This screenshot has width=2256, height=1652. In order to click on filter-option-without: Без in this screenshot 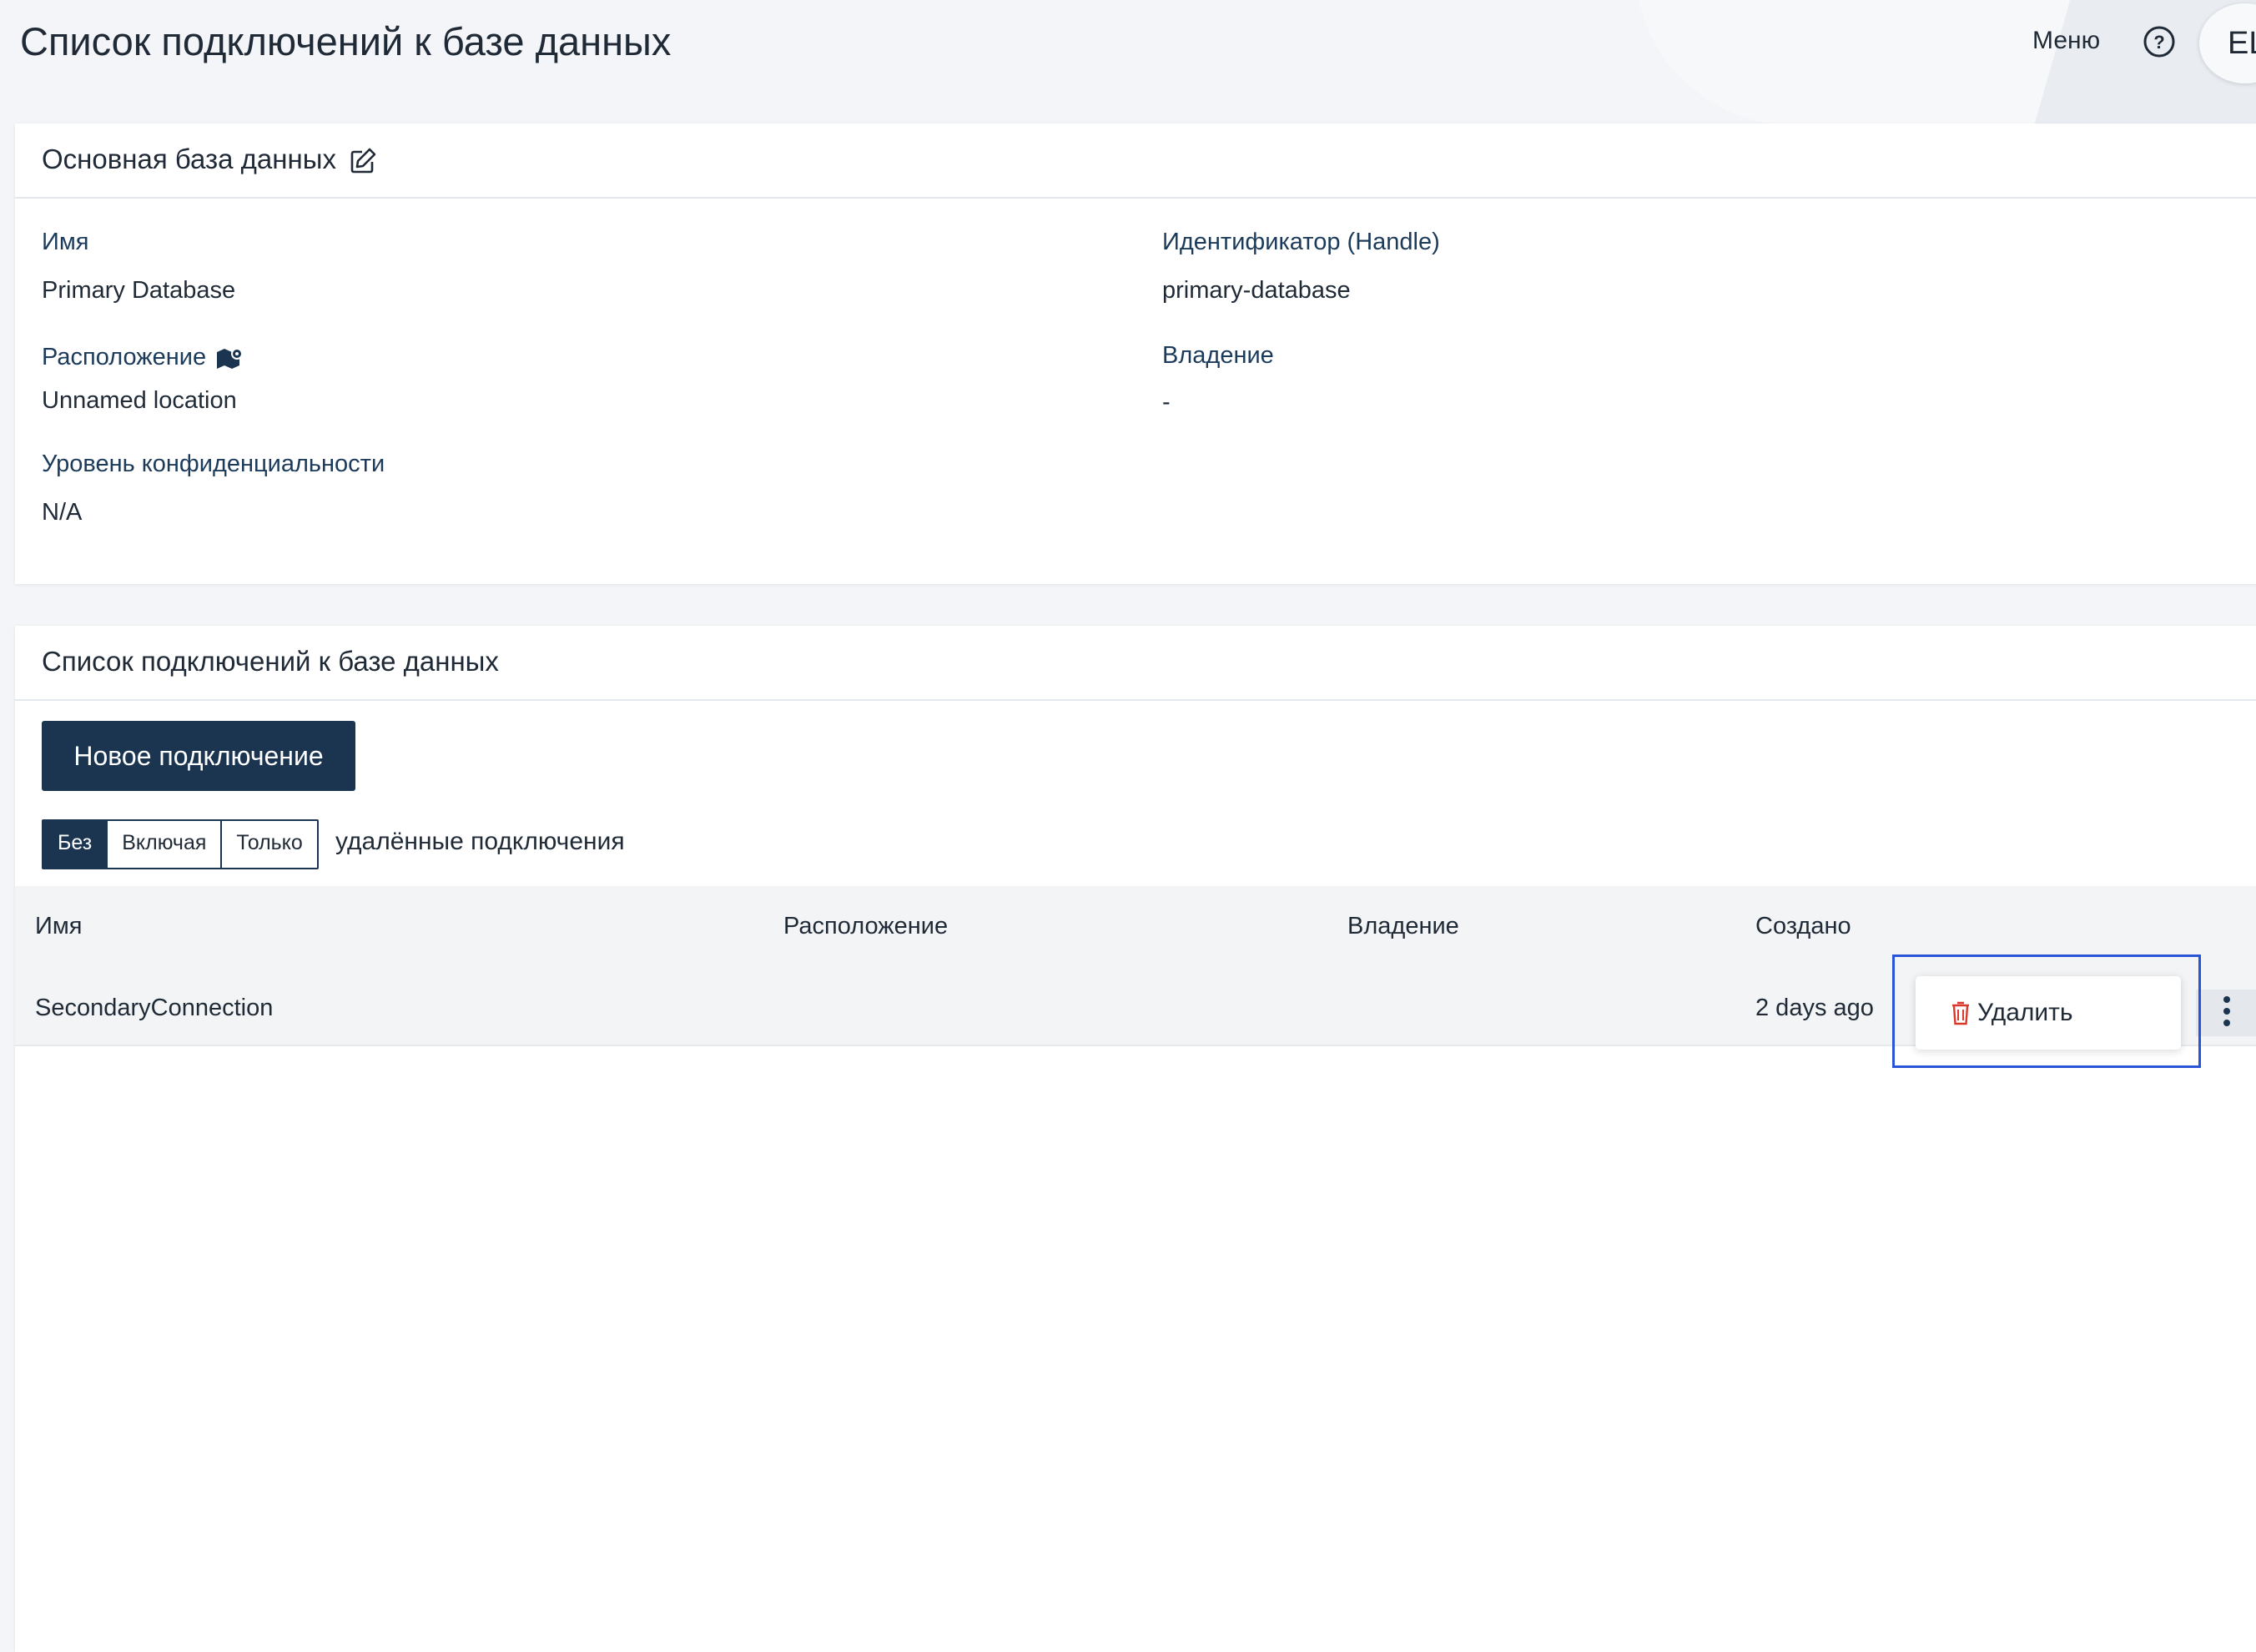, I will do `click(75, 845)`.